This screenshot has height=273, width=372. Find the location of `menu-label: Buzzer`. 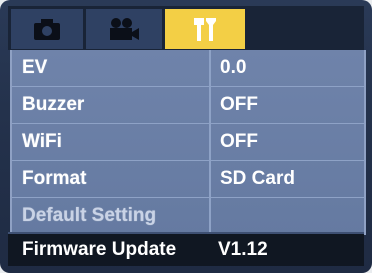

menu-label: Buzzer is located at coordinates (53, 104).